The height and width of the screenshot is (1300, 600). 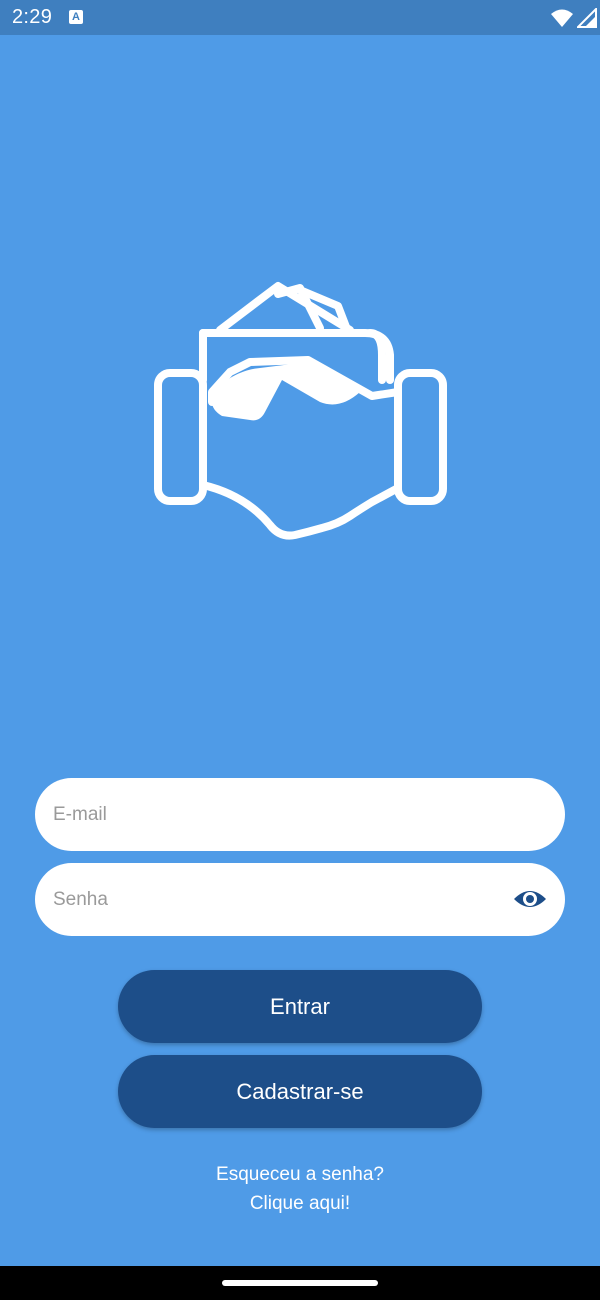 I want to click on forgot-password-question: Esqueceu a senha?, so click(x=300, y=1174).